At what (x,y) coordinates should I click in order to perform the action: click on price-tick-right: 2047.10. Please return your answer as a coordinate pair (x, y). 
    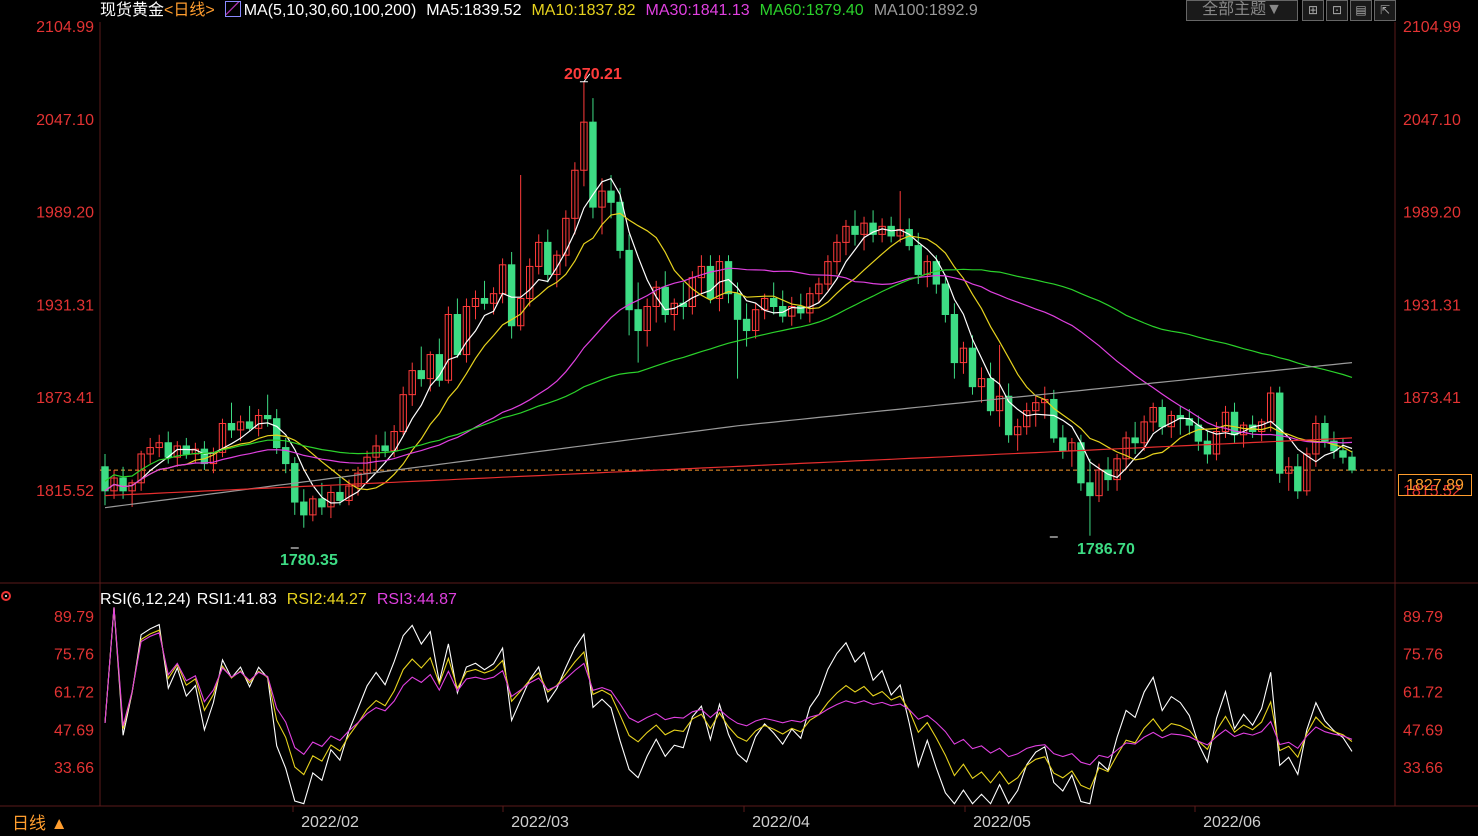
    Looking at the image, I should click on (1432, 120).